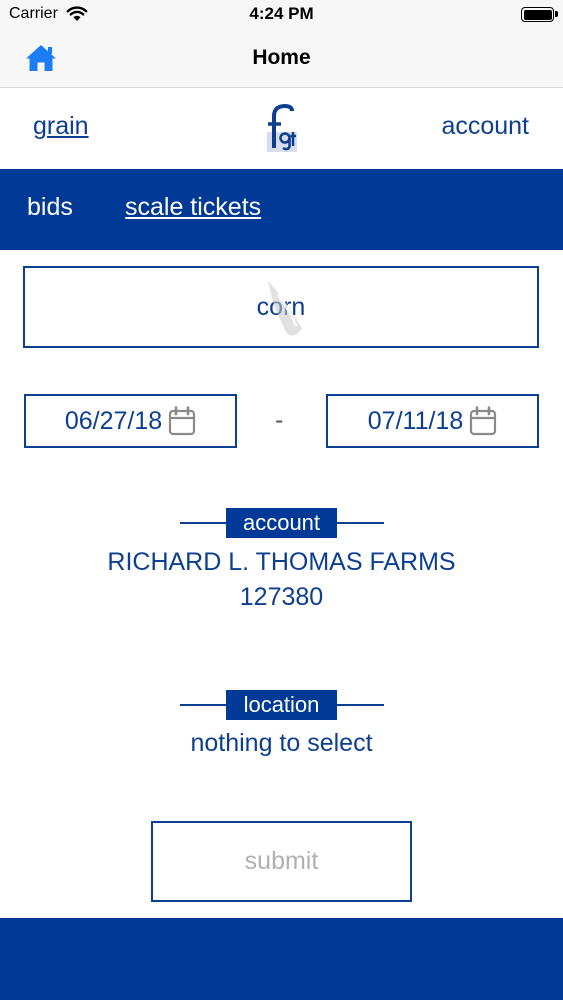  Describe the element at coordinates (281, 743) in the screenshot. I see `location-select: nothing to select` at that location.